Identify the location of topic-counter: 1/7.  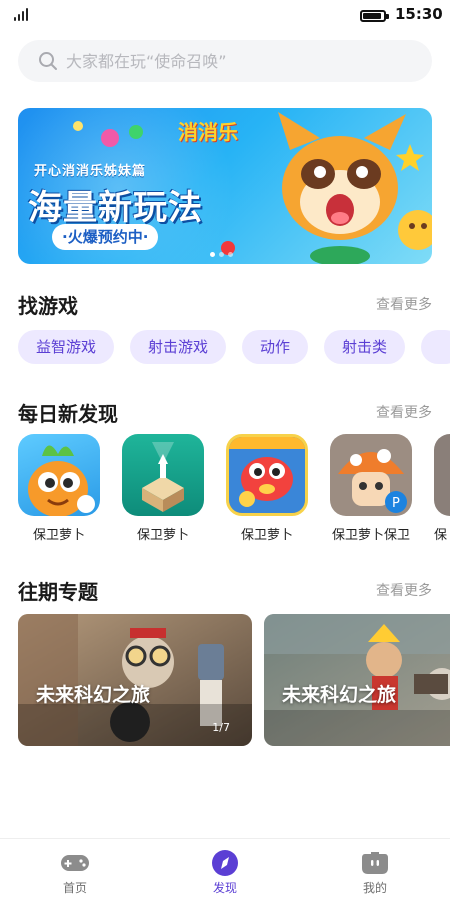
(221, 727).